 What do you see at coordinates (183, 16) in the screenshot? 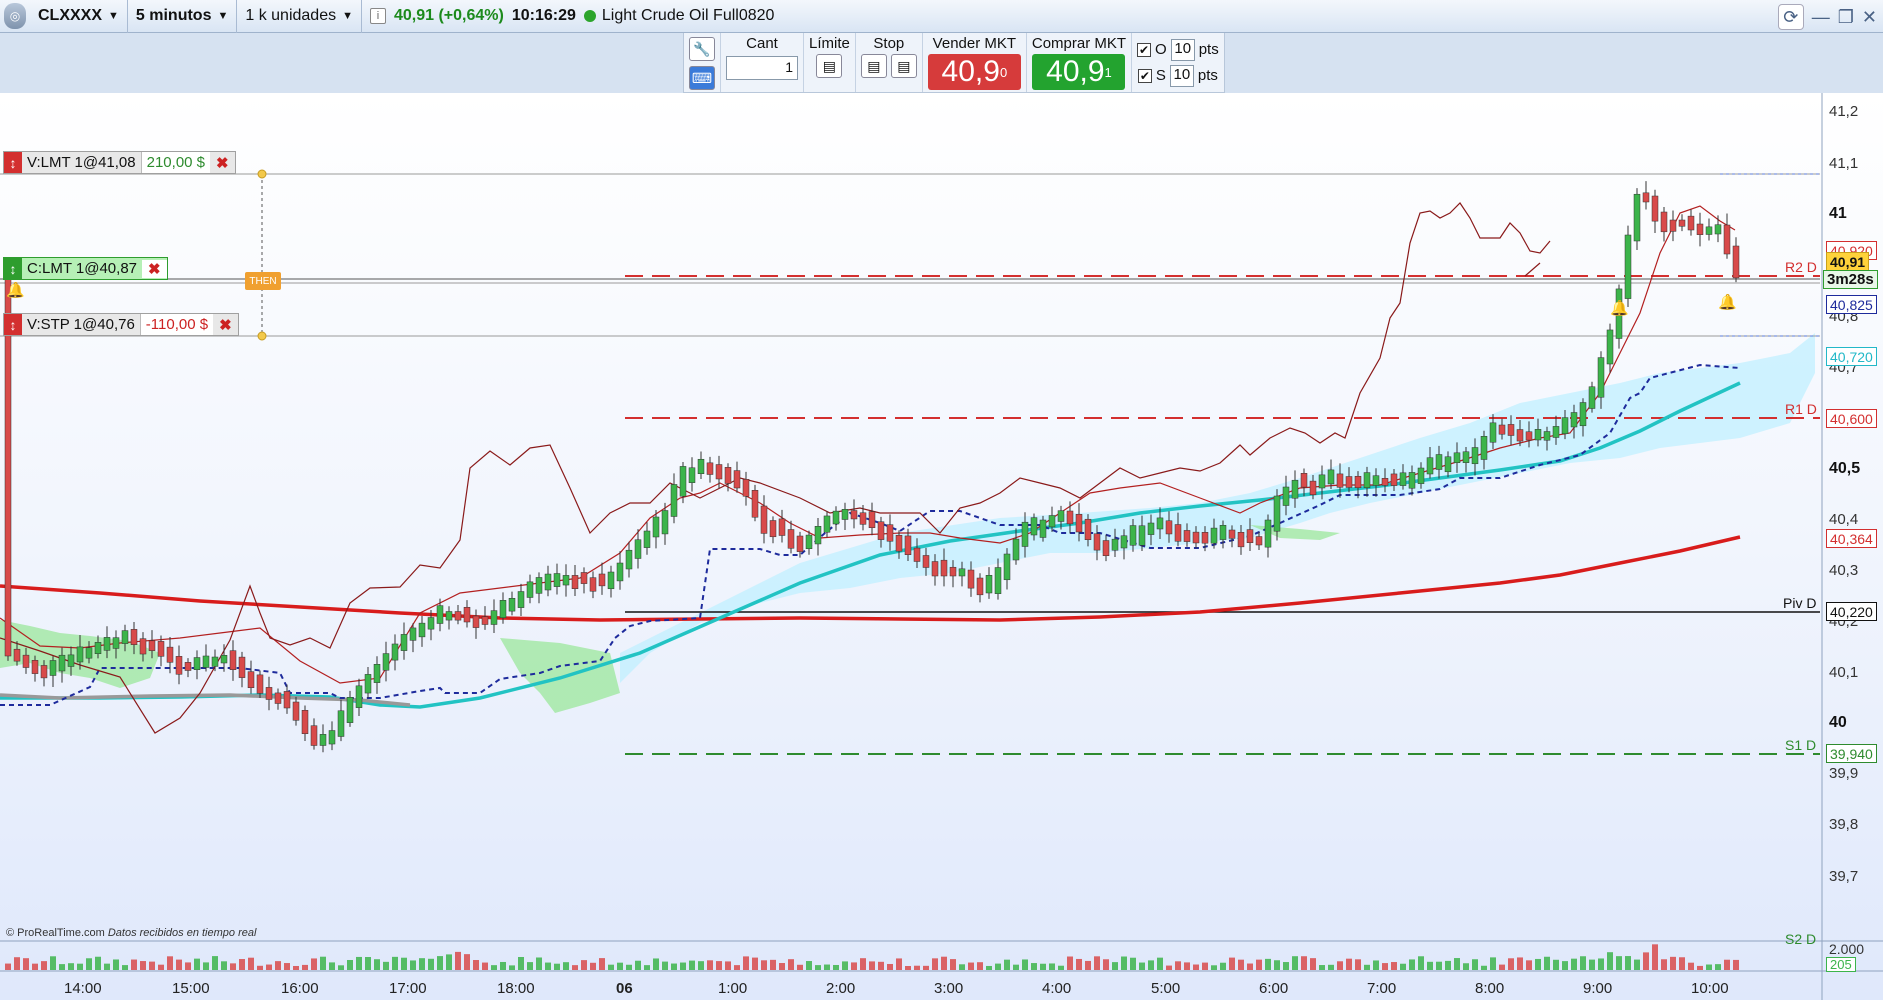
I see `timeframe-selector: 5 minutos ▼` at bounding box center [183, 16].